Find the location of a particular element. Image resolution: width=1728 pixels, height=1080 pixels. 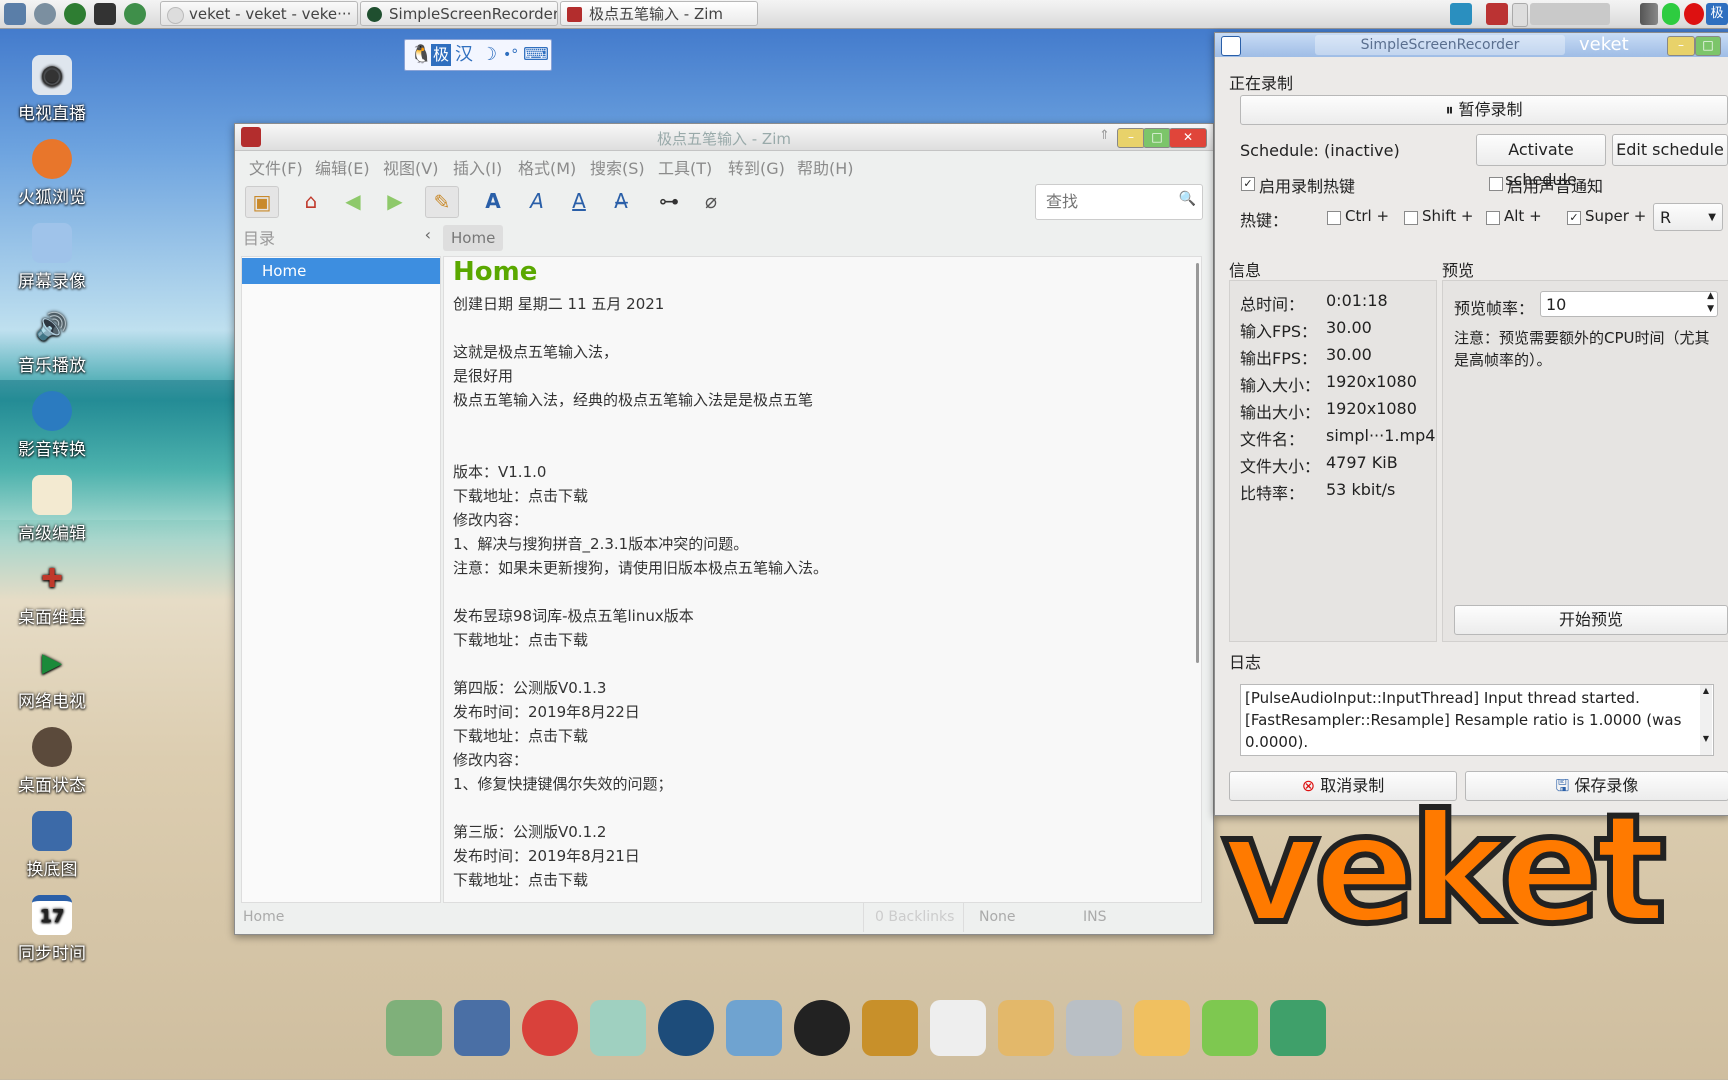

start-preview-button: 开始预览 is located at coordinates (1591, 620).